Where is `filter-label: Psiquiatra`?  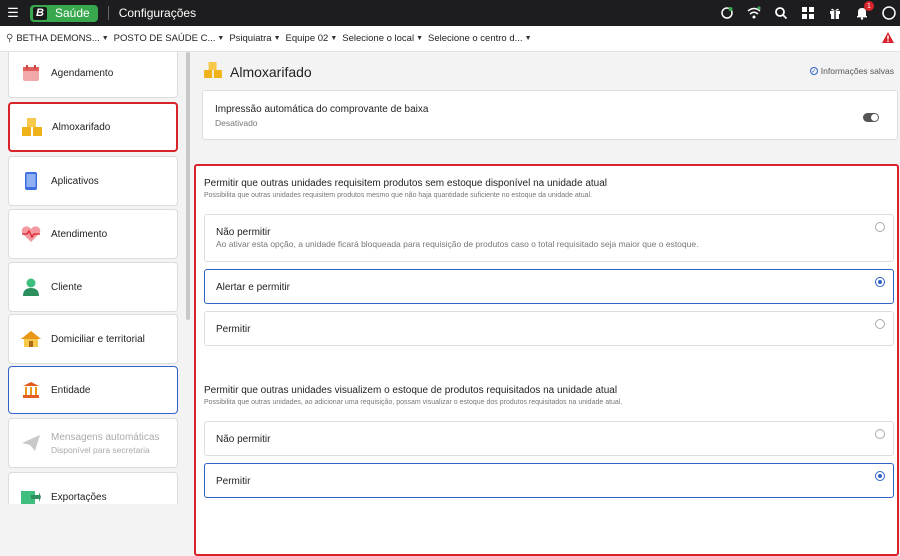
filter-label: Psiquiatra is located at coordinates (250, 38).